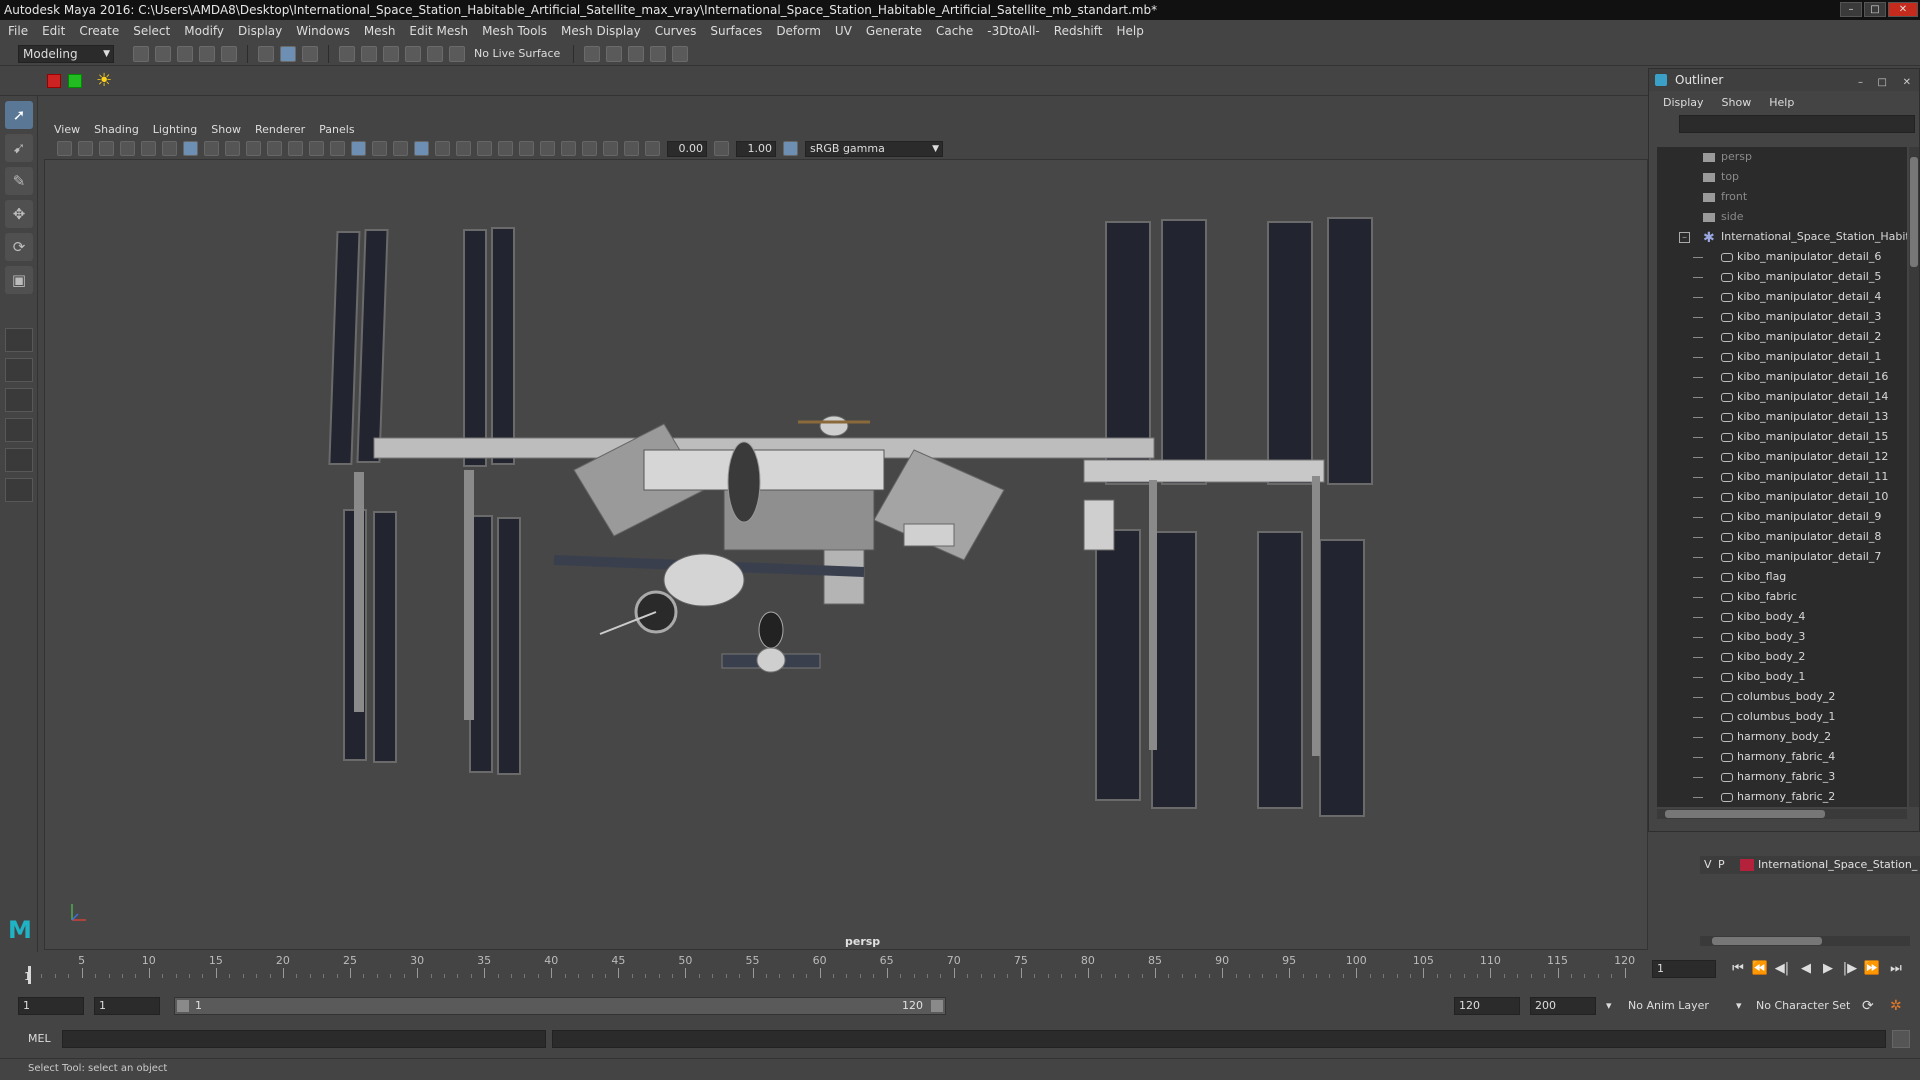 The height and width of the screenshot is (1080, 1920). What do you see at coordinates (1782, 677) in the screenshot?
I see `outliner-item: kibo_body_1` at bounding box center [1782, 677].